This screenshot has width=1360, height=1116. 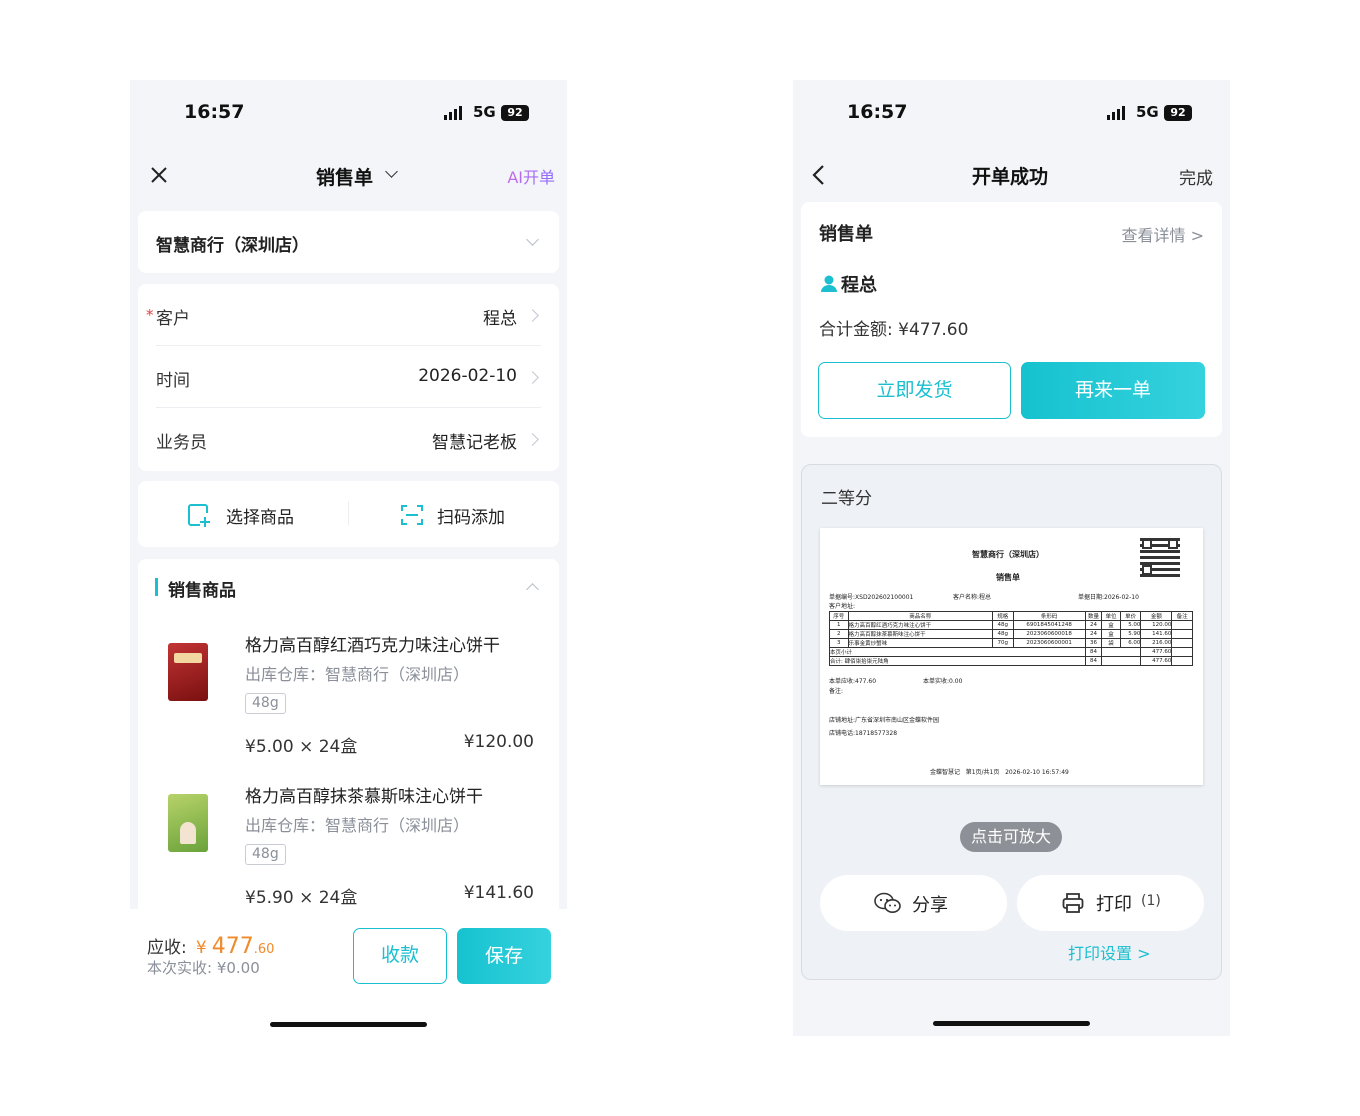 I want to click on product-amount: ¥120.00, so click(x=498, y=742).